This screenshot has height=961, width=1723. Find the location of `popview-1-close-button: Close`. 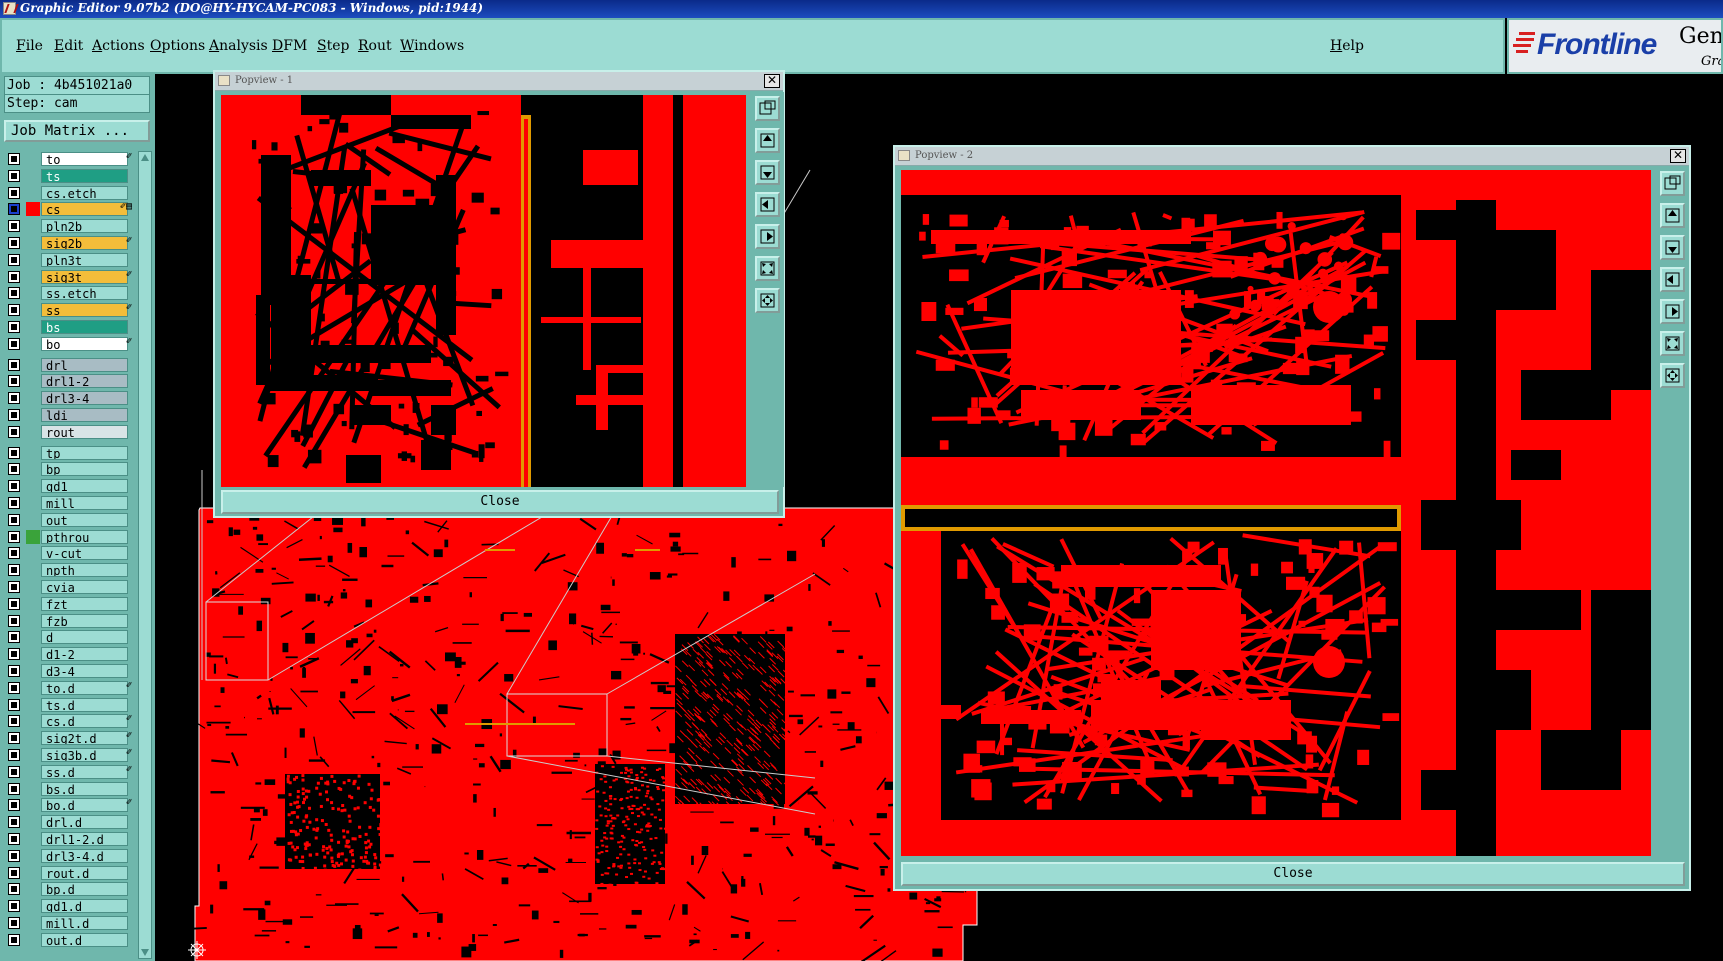

popview-1-close-button: Close is located at coordinates (500, 502).